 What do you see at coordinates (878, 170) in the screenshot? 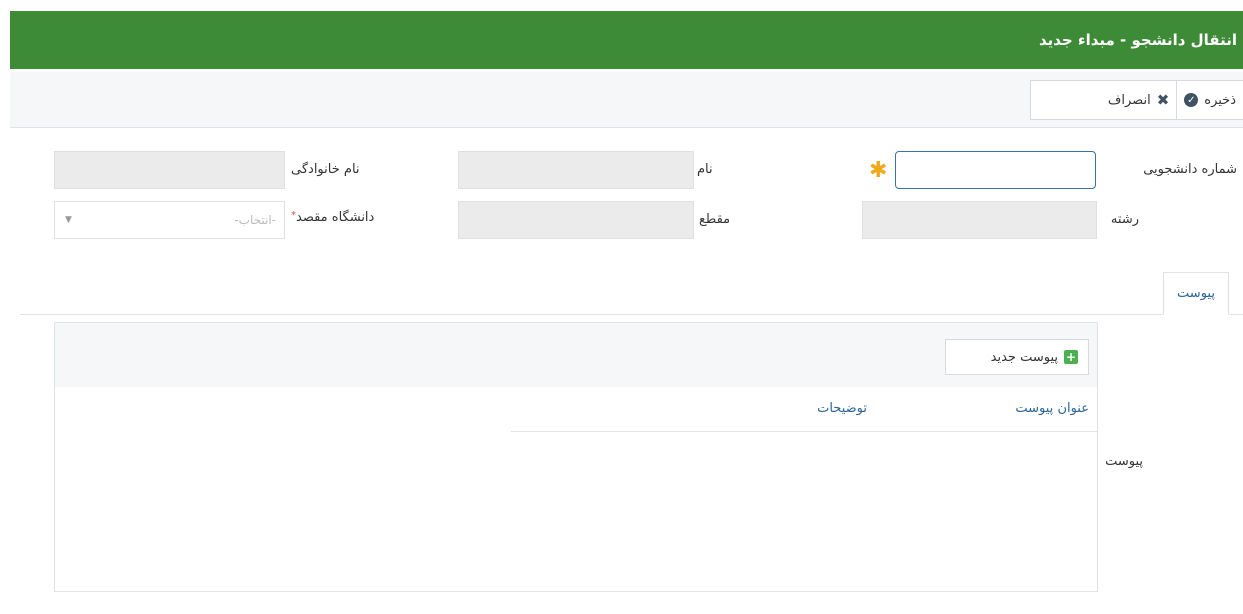
I see `required-star-icon: ✱` at bounding box center [878, 170].